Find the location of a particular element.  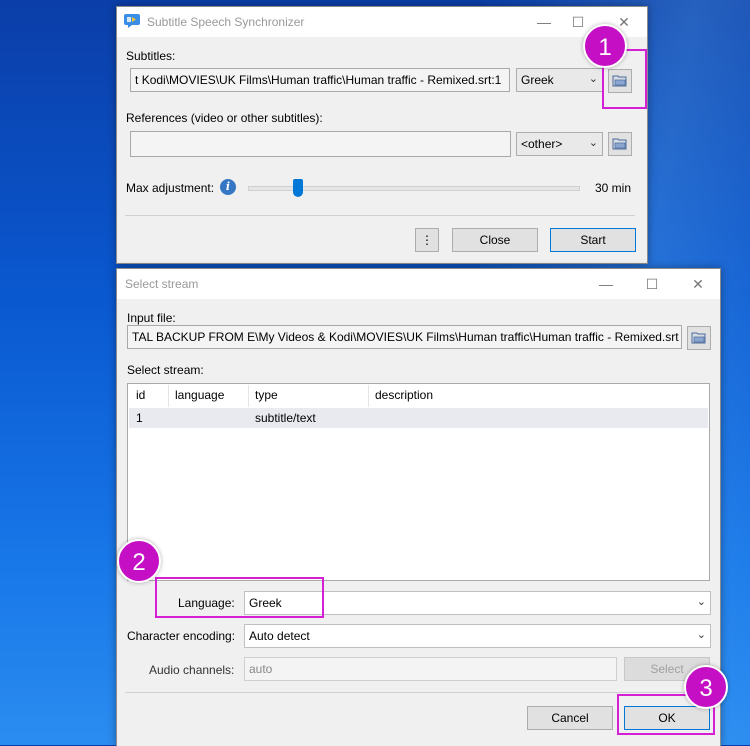

encoding-label: Character encoding: is located at coordinates (181, 636).